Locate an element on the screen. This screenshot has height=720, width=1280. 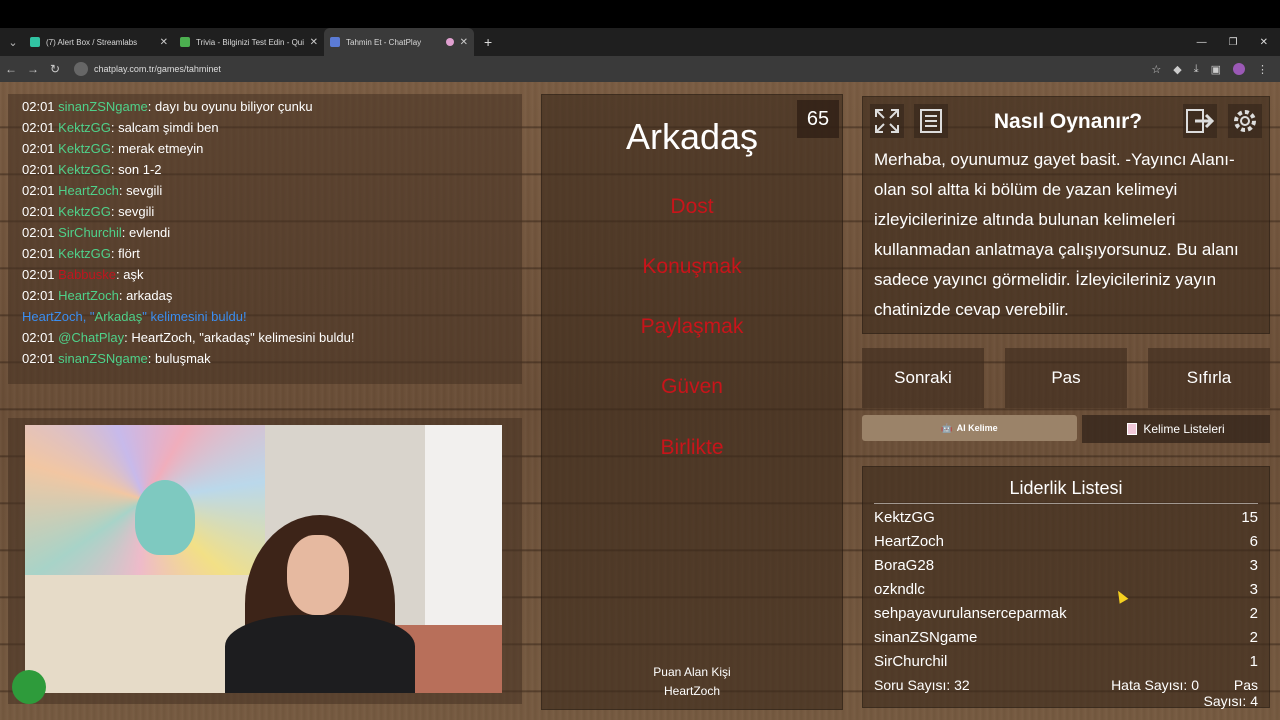
found-word: Arkadaş is located at coordinates (118, 316).